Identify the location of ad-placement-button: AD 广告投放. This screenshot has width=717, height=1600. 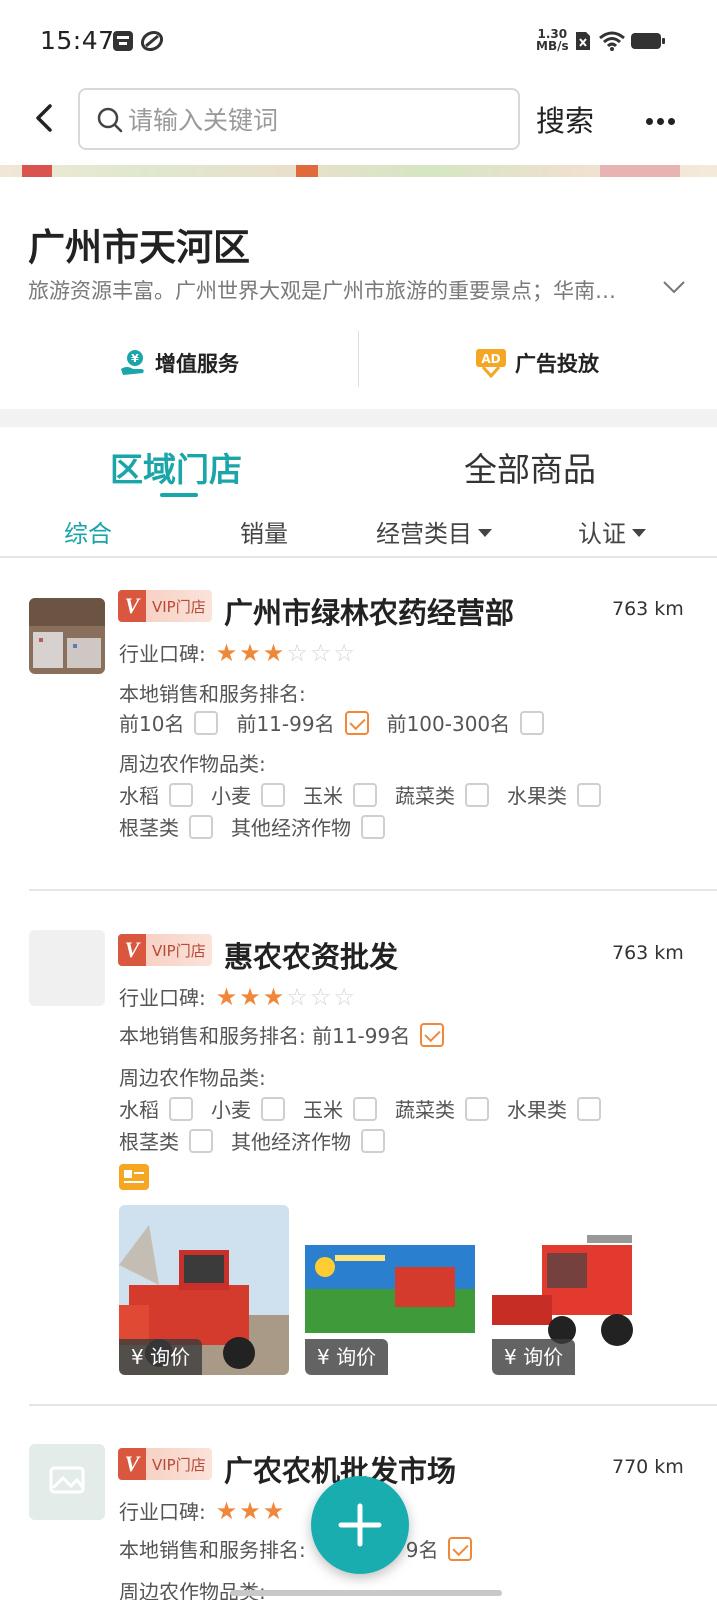
(537, 363).